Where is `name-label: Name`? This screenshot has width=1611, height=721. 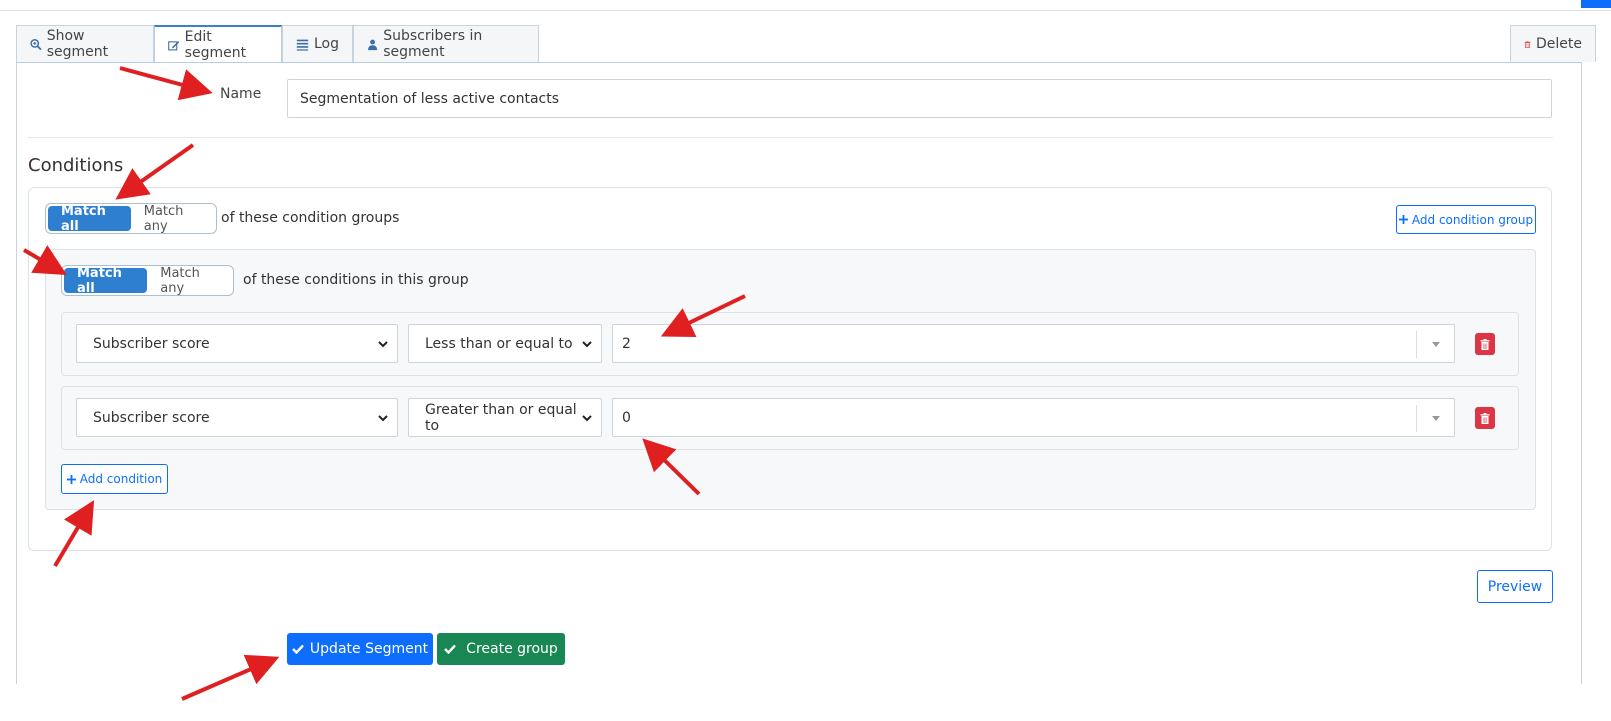 name-label: Name is located at coordinates (241, 94).